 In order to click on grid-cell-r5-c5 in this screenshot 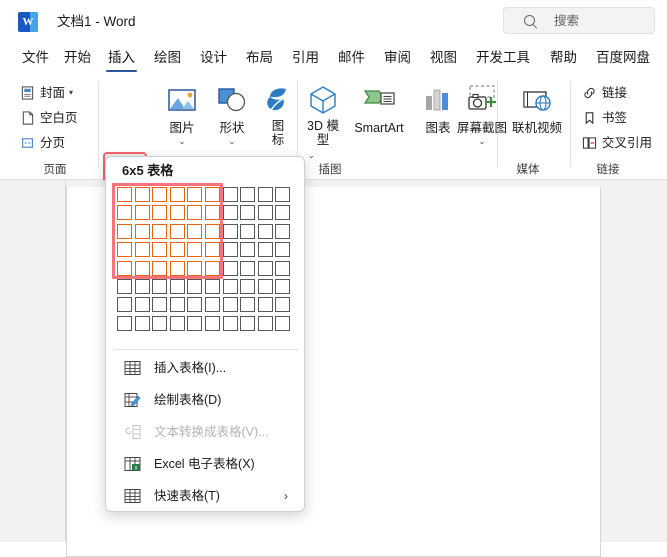, I will do `click(195, 268)`.